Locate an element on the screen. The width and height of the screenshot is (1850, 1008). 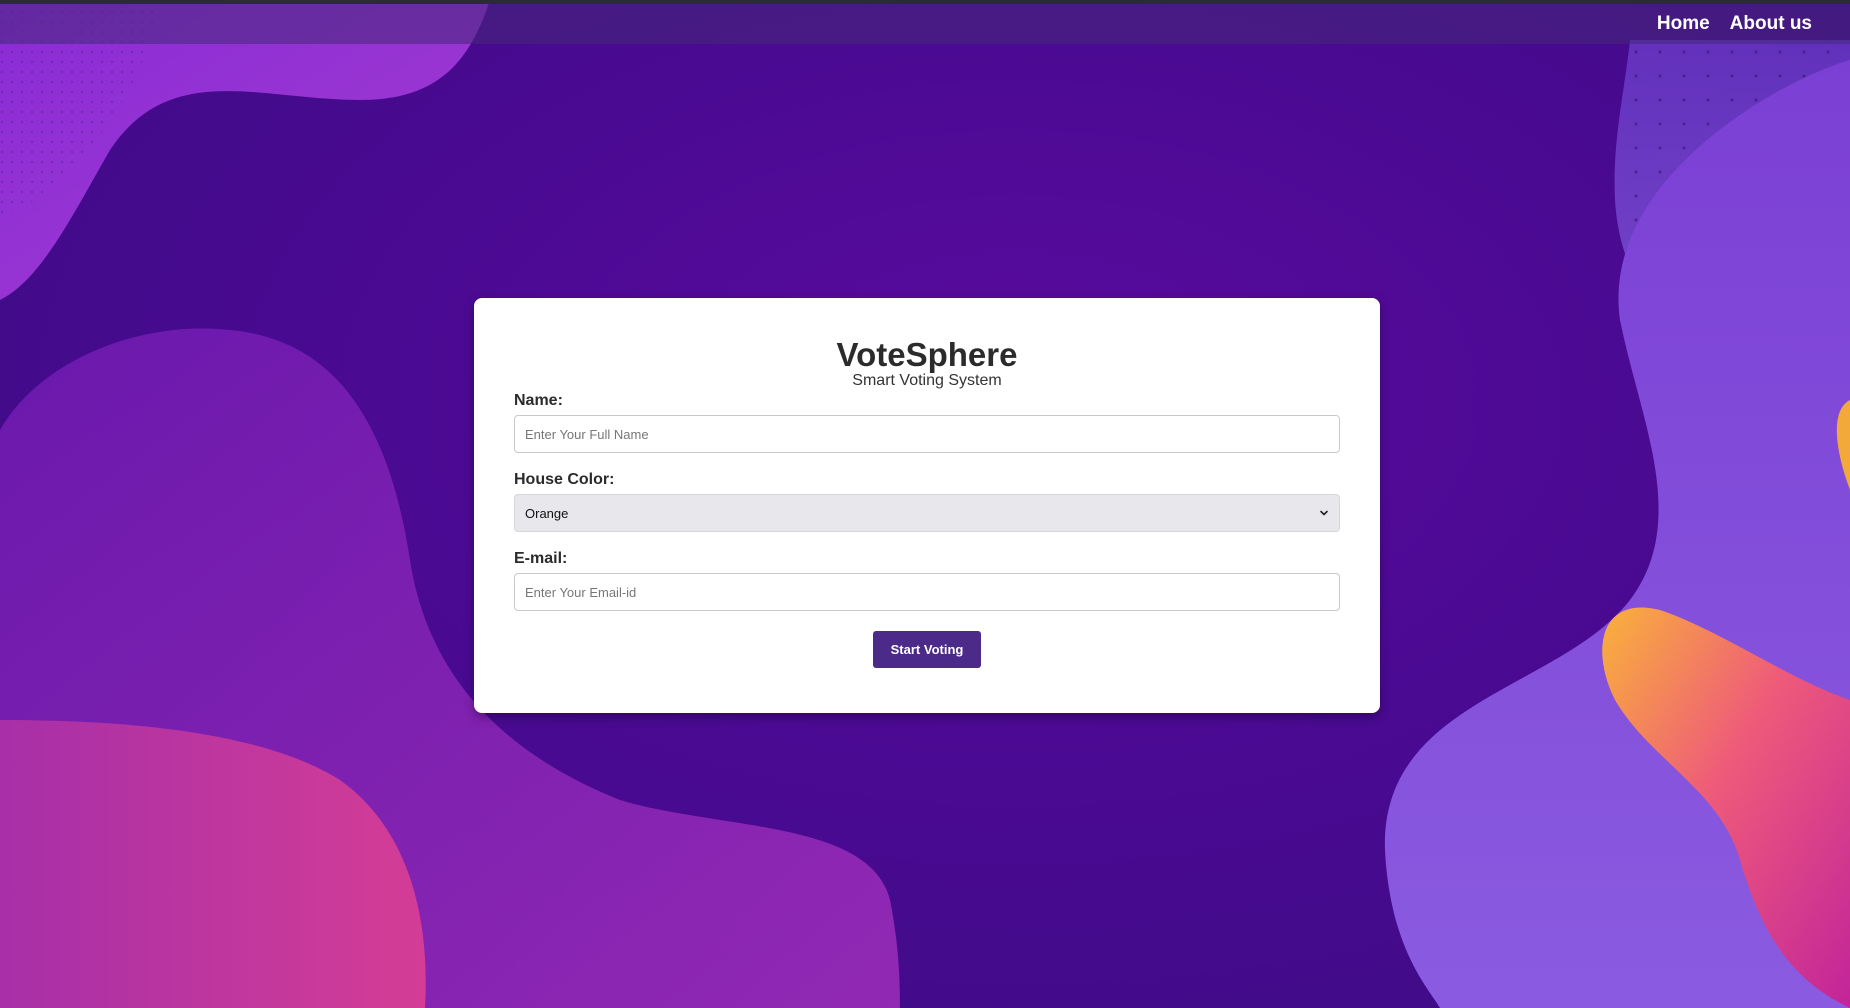
app-title: VoteSphere is located at coordinates (927, 354).